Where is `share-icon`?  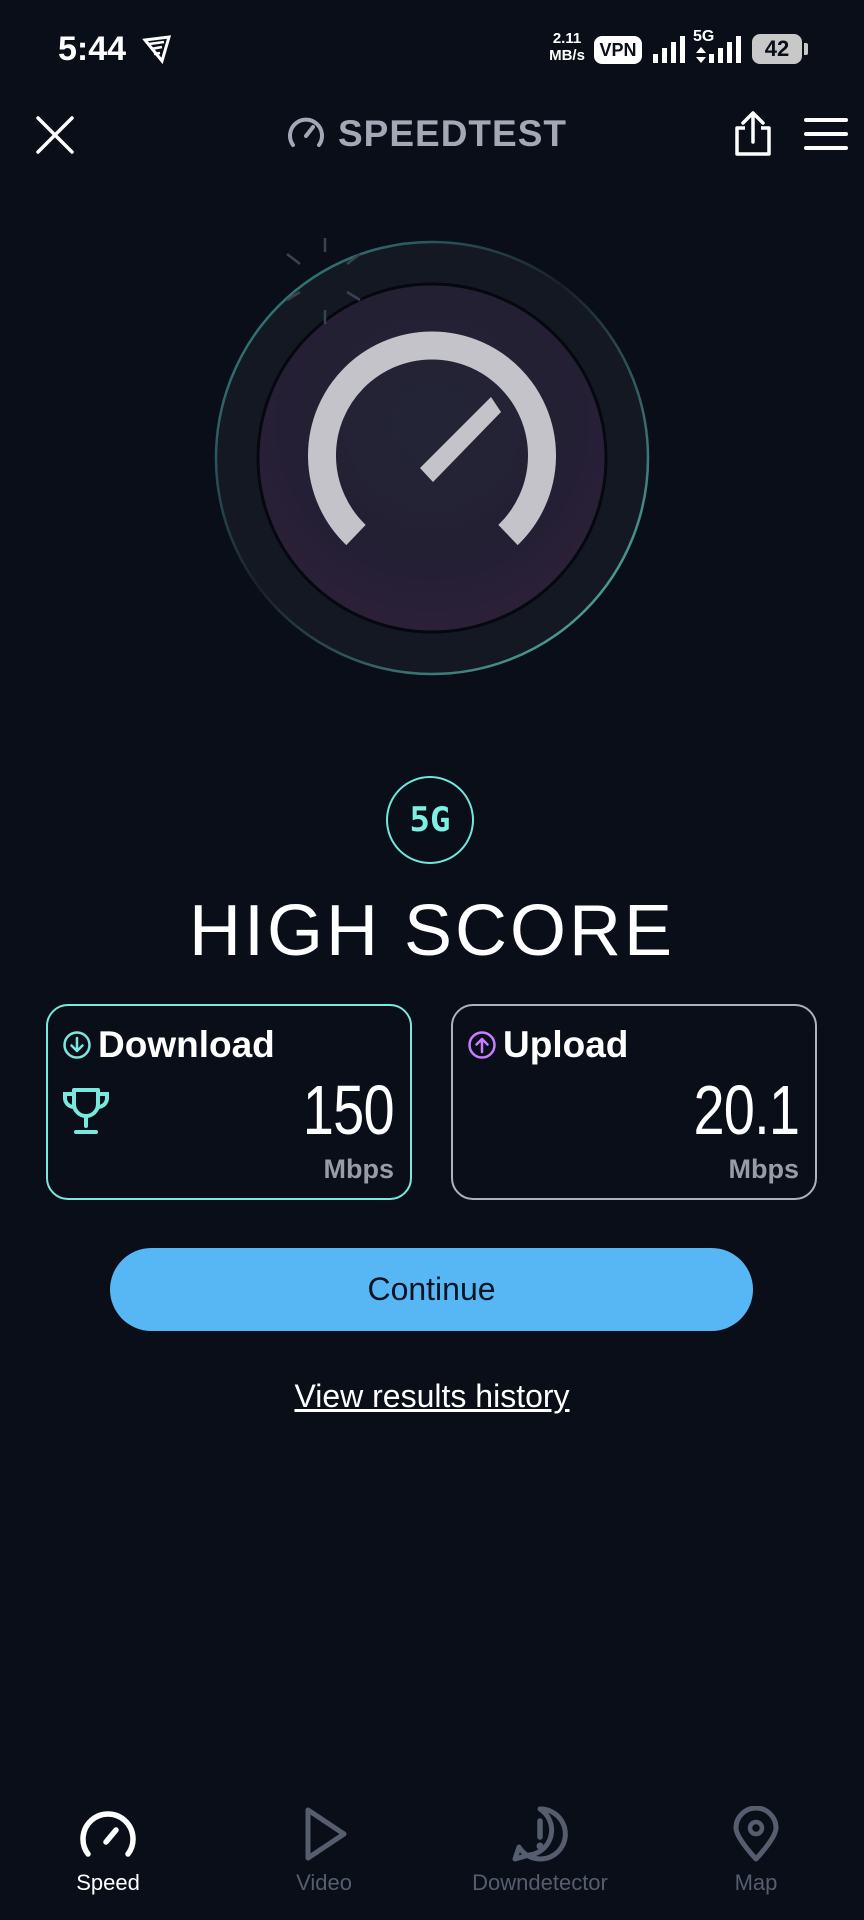
share-icon is located at coordinates (753, 134).